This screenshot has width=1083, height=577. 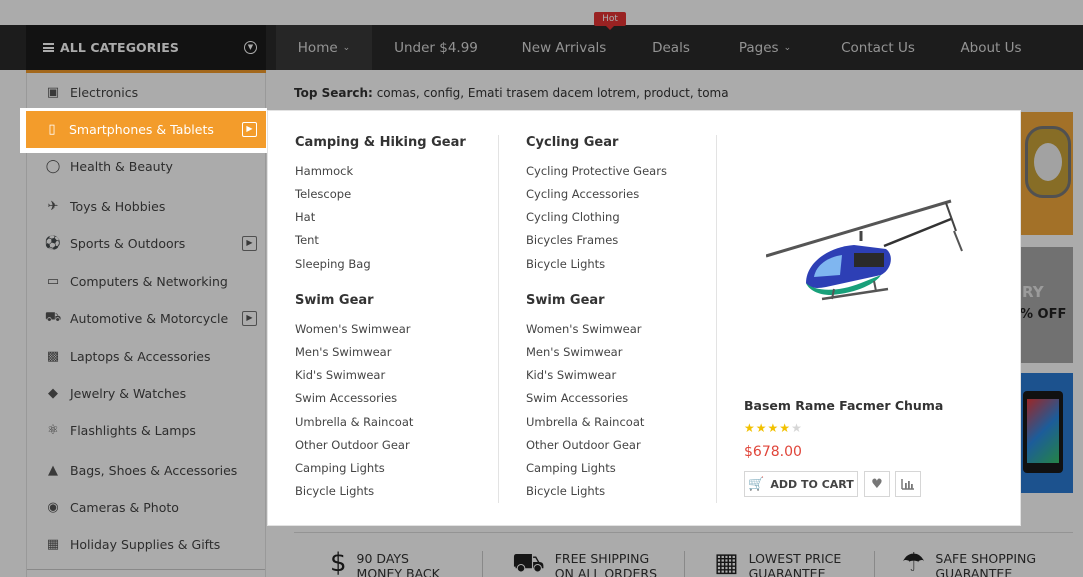 I want to click on sidebar-item-smartphones-tablets-active: ▯ Smartphones & Tablets ▶, so click(x=146, y=129).